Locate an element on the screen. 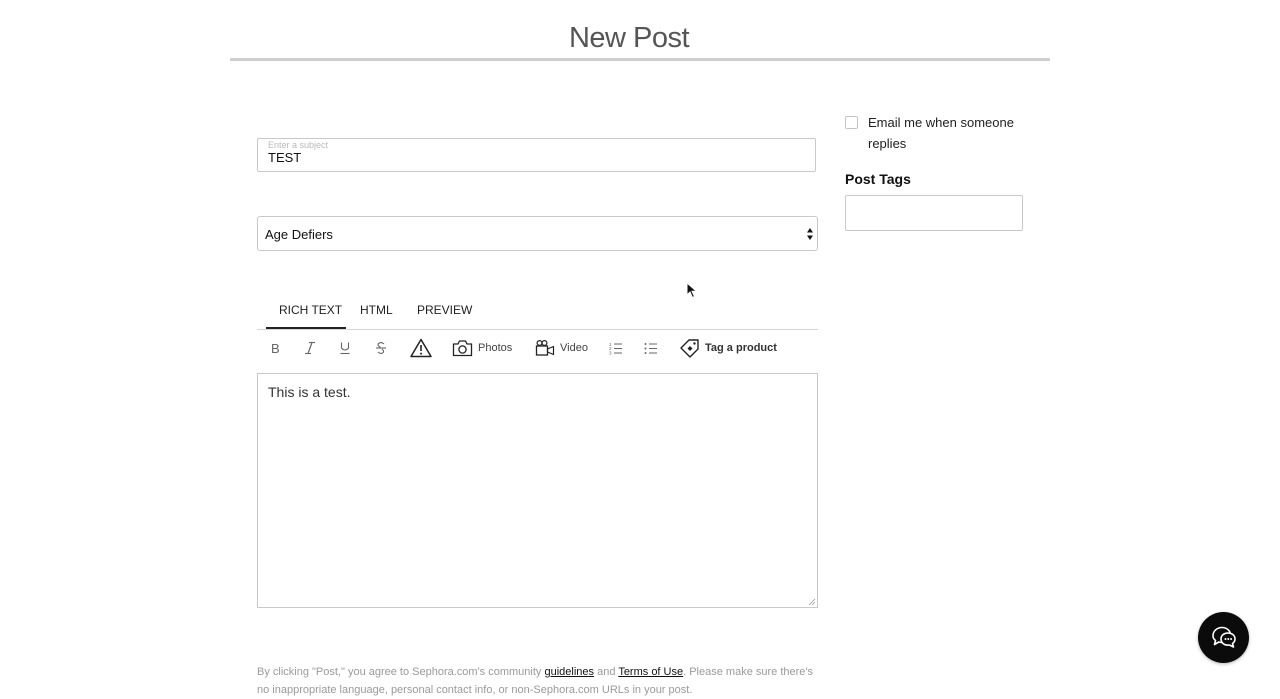 This screenshot has height=699, width=1280. photos-button: Photos is located at coordinates (482, 348).